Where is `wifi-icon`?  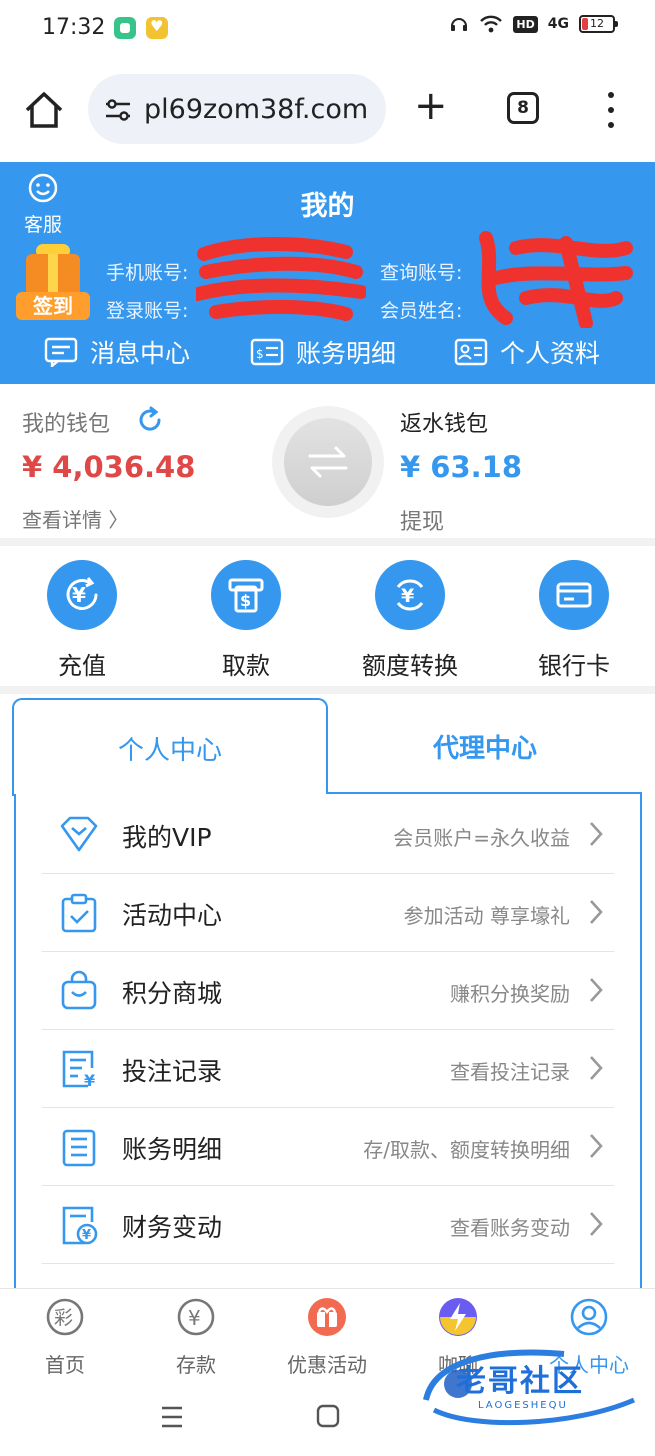 wifi-icon is located at coordinates (491, 24).